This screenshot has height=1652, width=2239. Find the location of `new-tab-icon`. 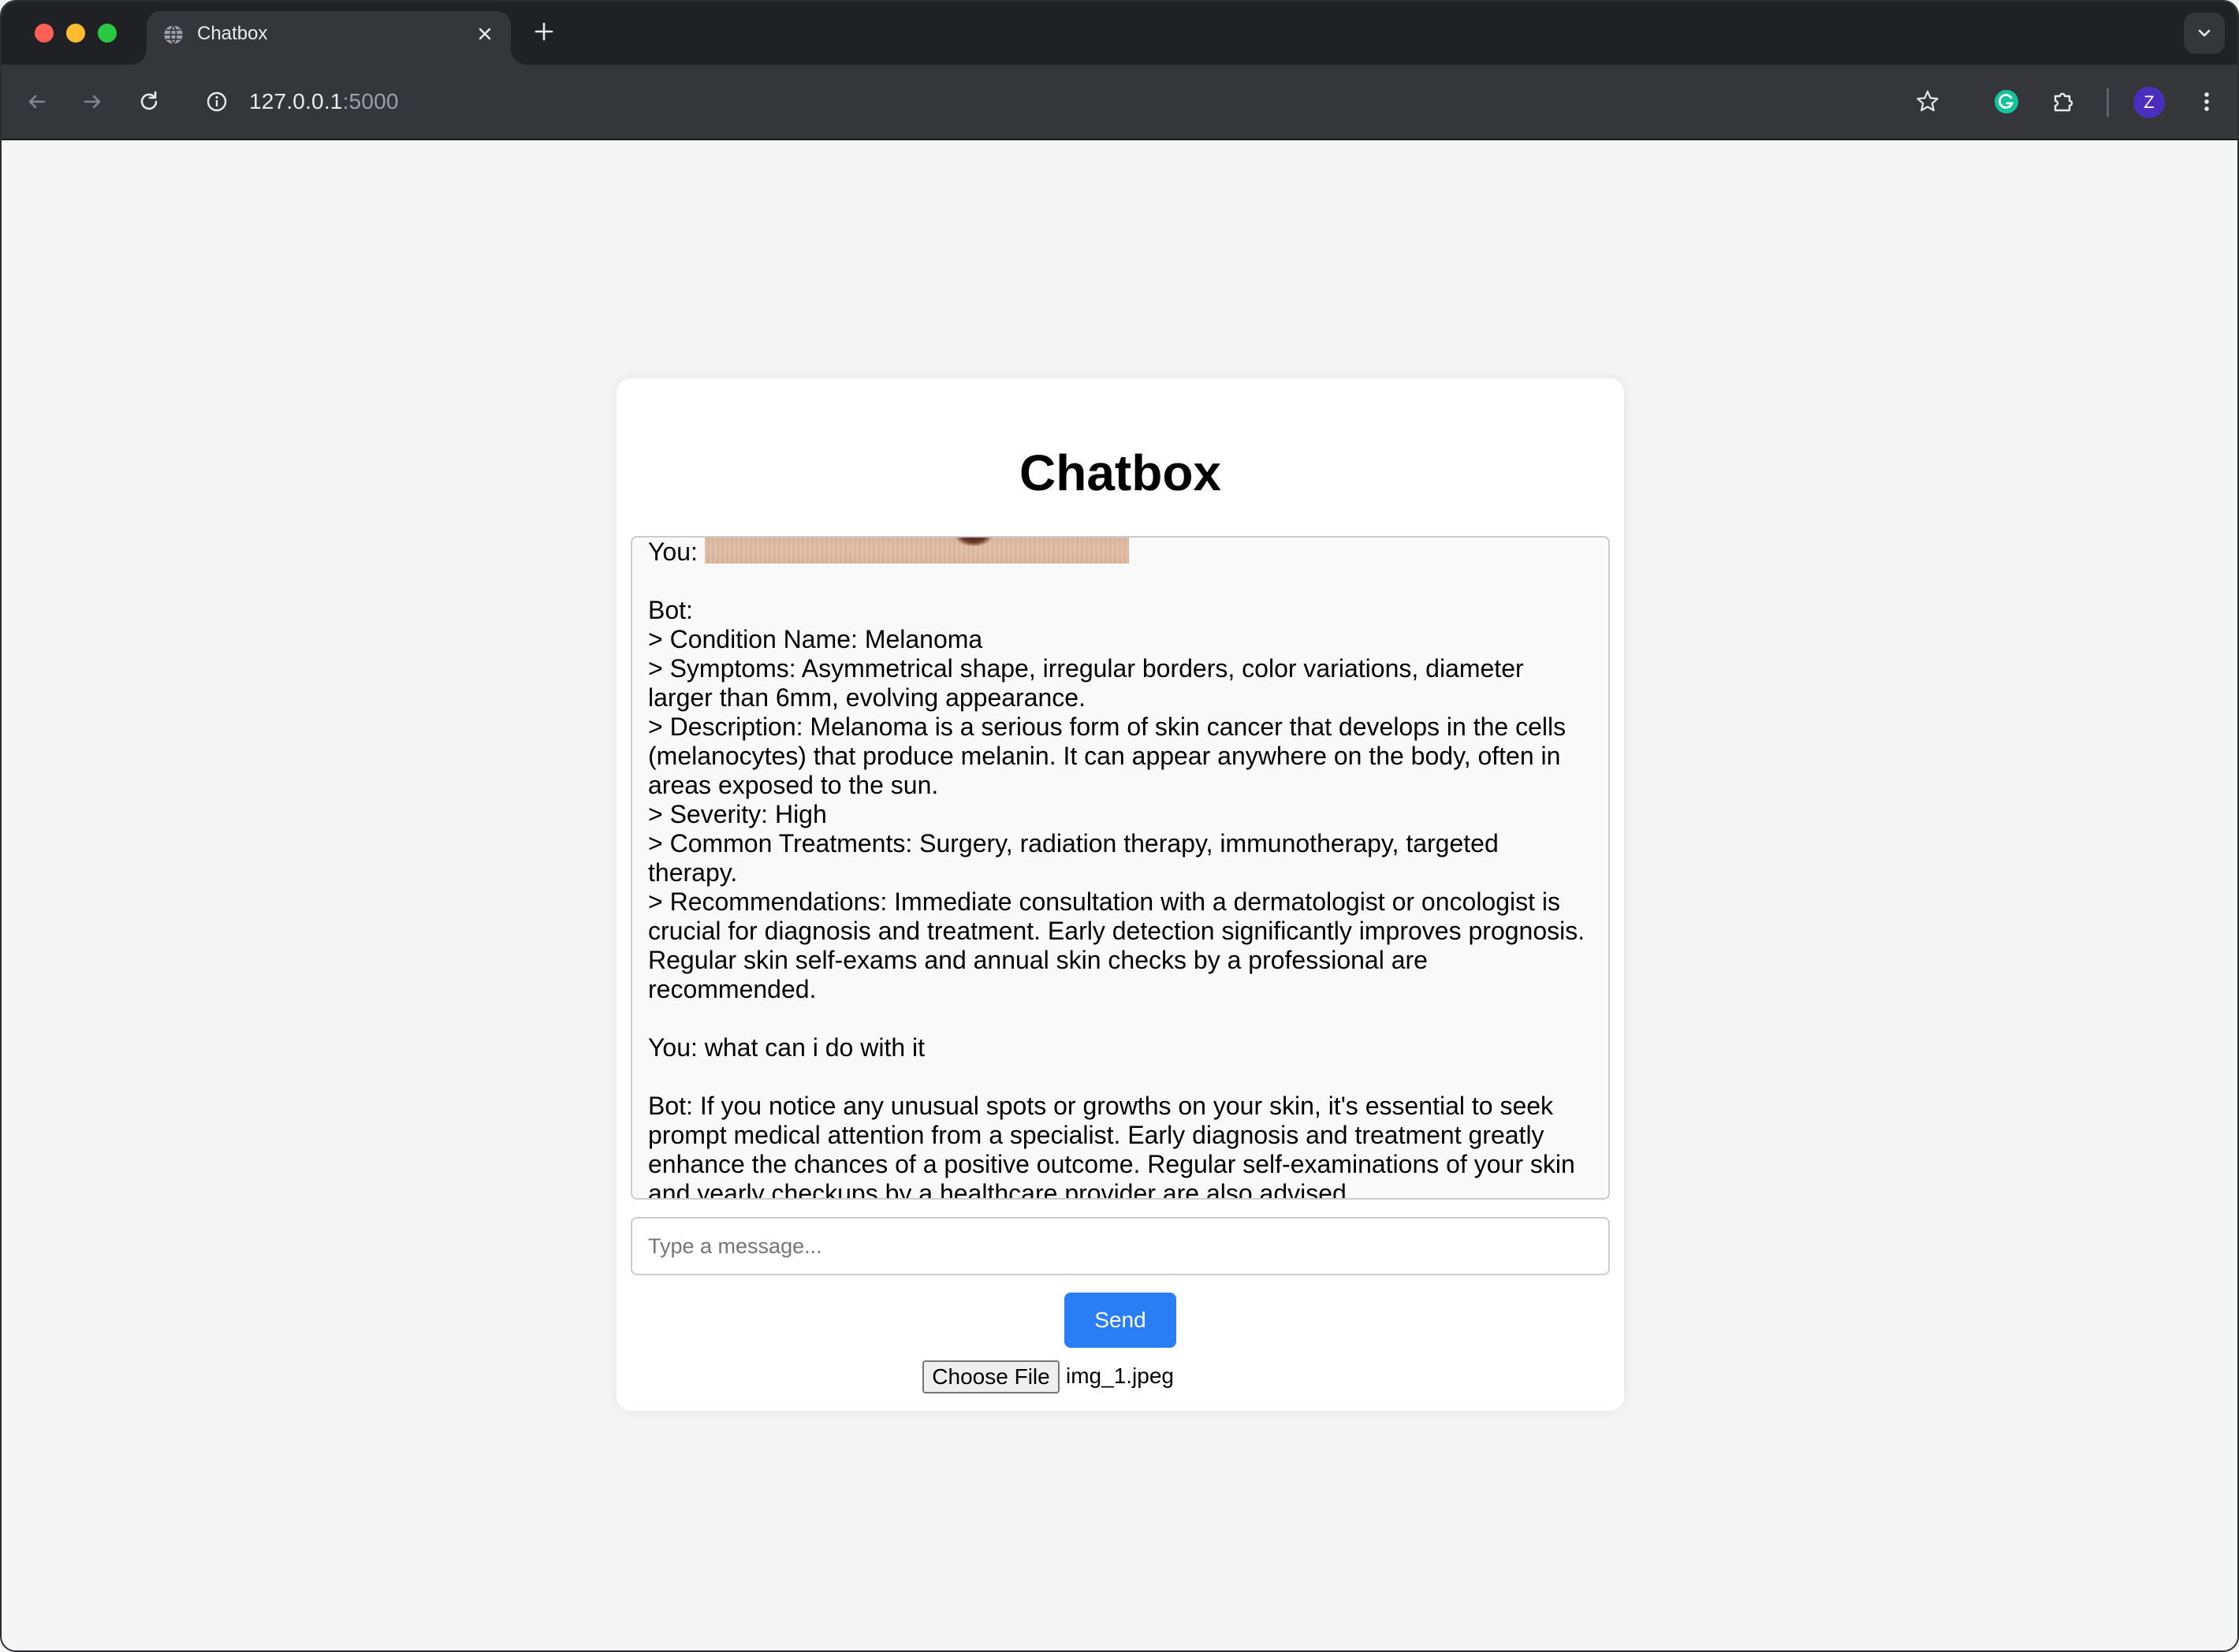

new-tab-icon is located at coordinates (544, 31).